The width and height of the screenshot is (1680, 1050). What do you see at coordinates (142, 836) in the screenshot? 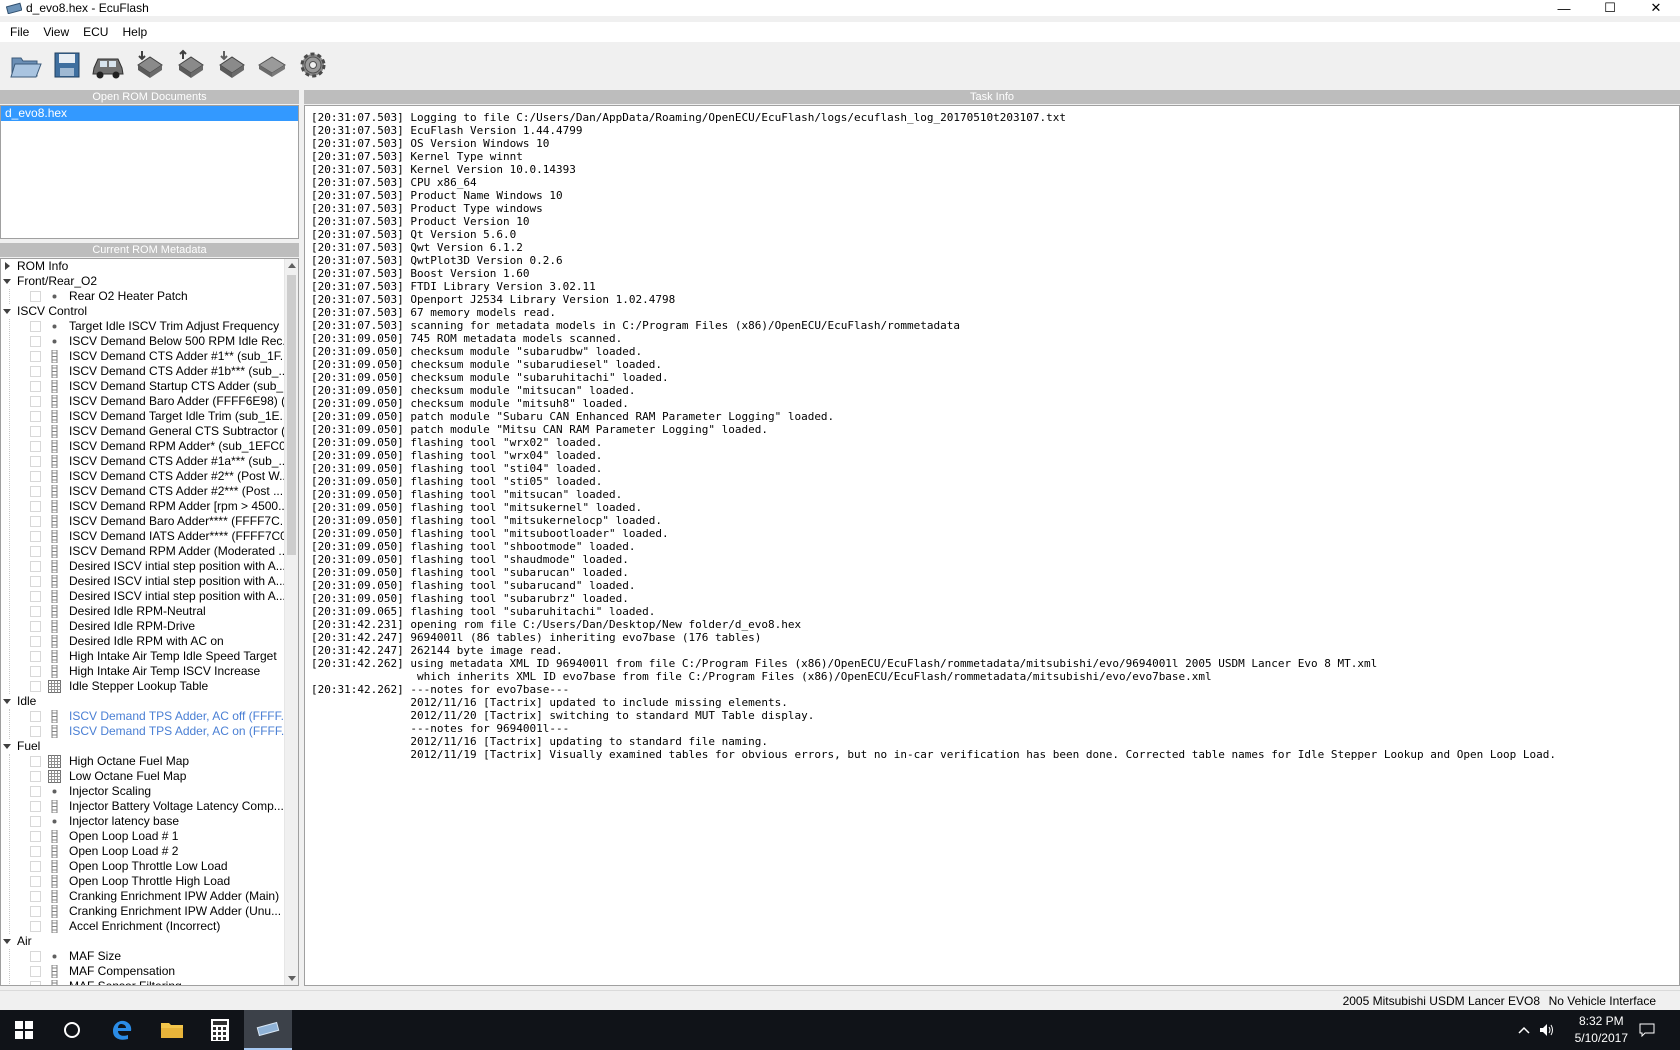
I see `tree-item: Open Loop Load # 1` at bounding box center [142, 836].